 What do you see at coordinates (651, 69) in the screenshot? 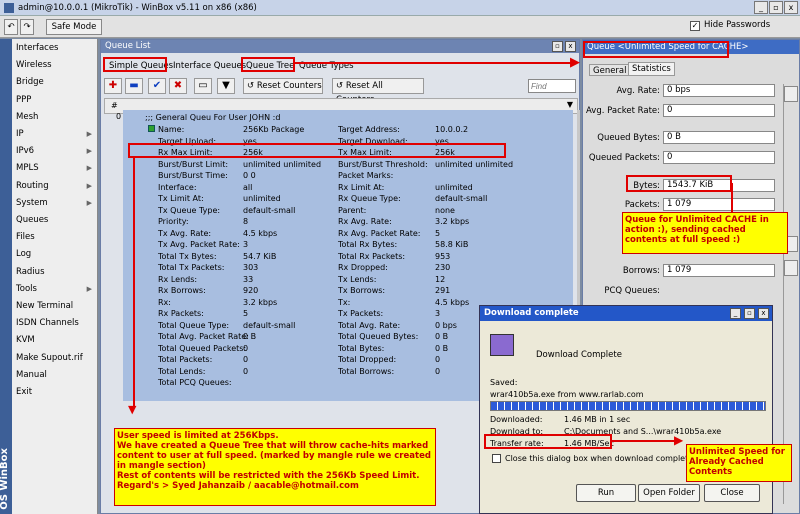
I see `tab-statistics: Statistics` at bounding box center [651, 69].